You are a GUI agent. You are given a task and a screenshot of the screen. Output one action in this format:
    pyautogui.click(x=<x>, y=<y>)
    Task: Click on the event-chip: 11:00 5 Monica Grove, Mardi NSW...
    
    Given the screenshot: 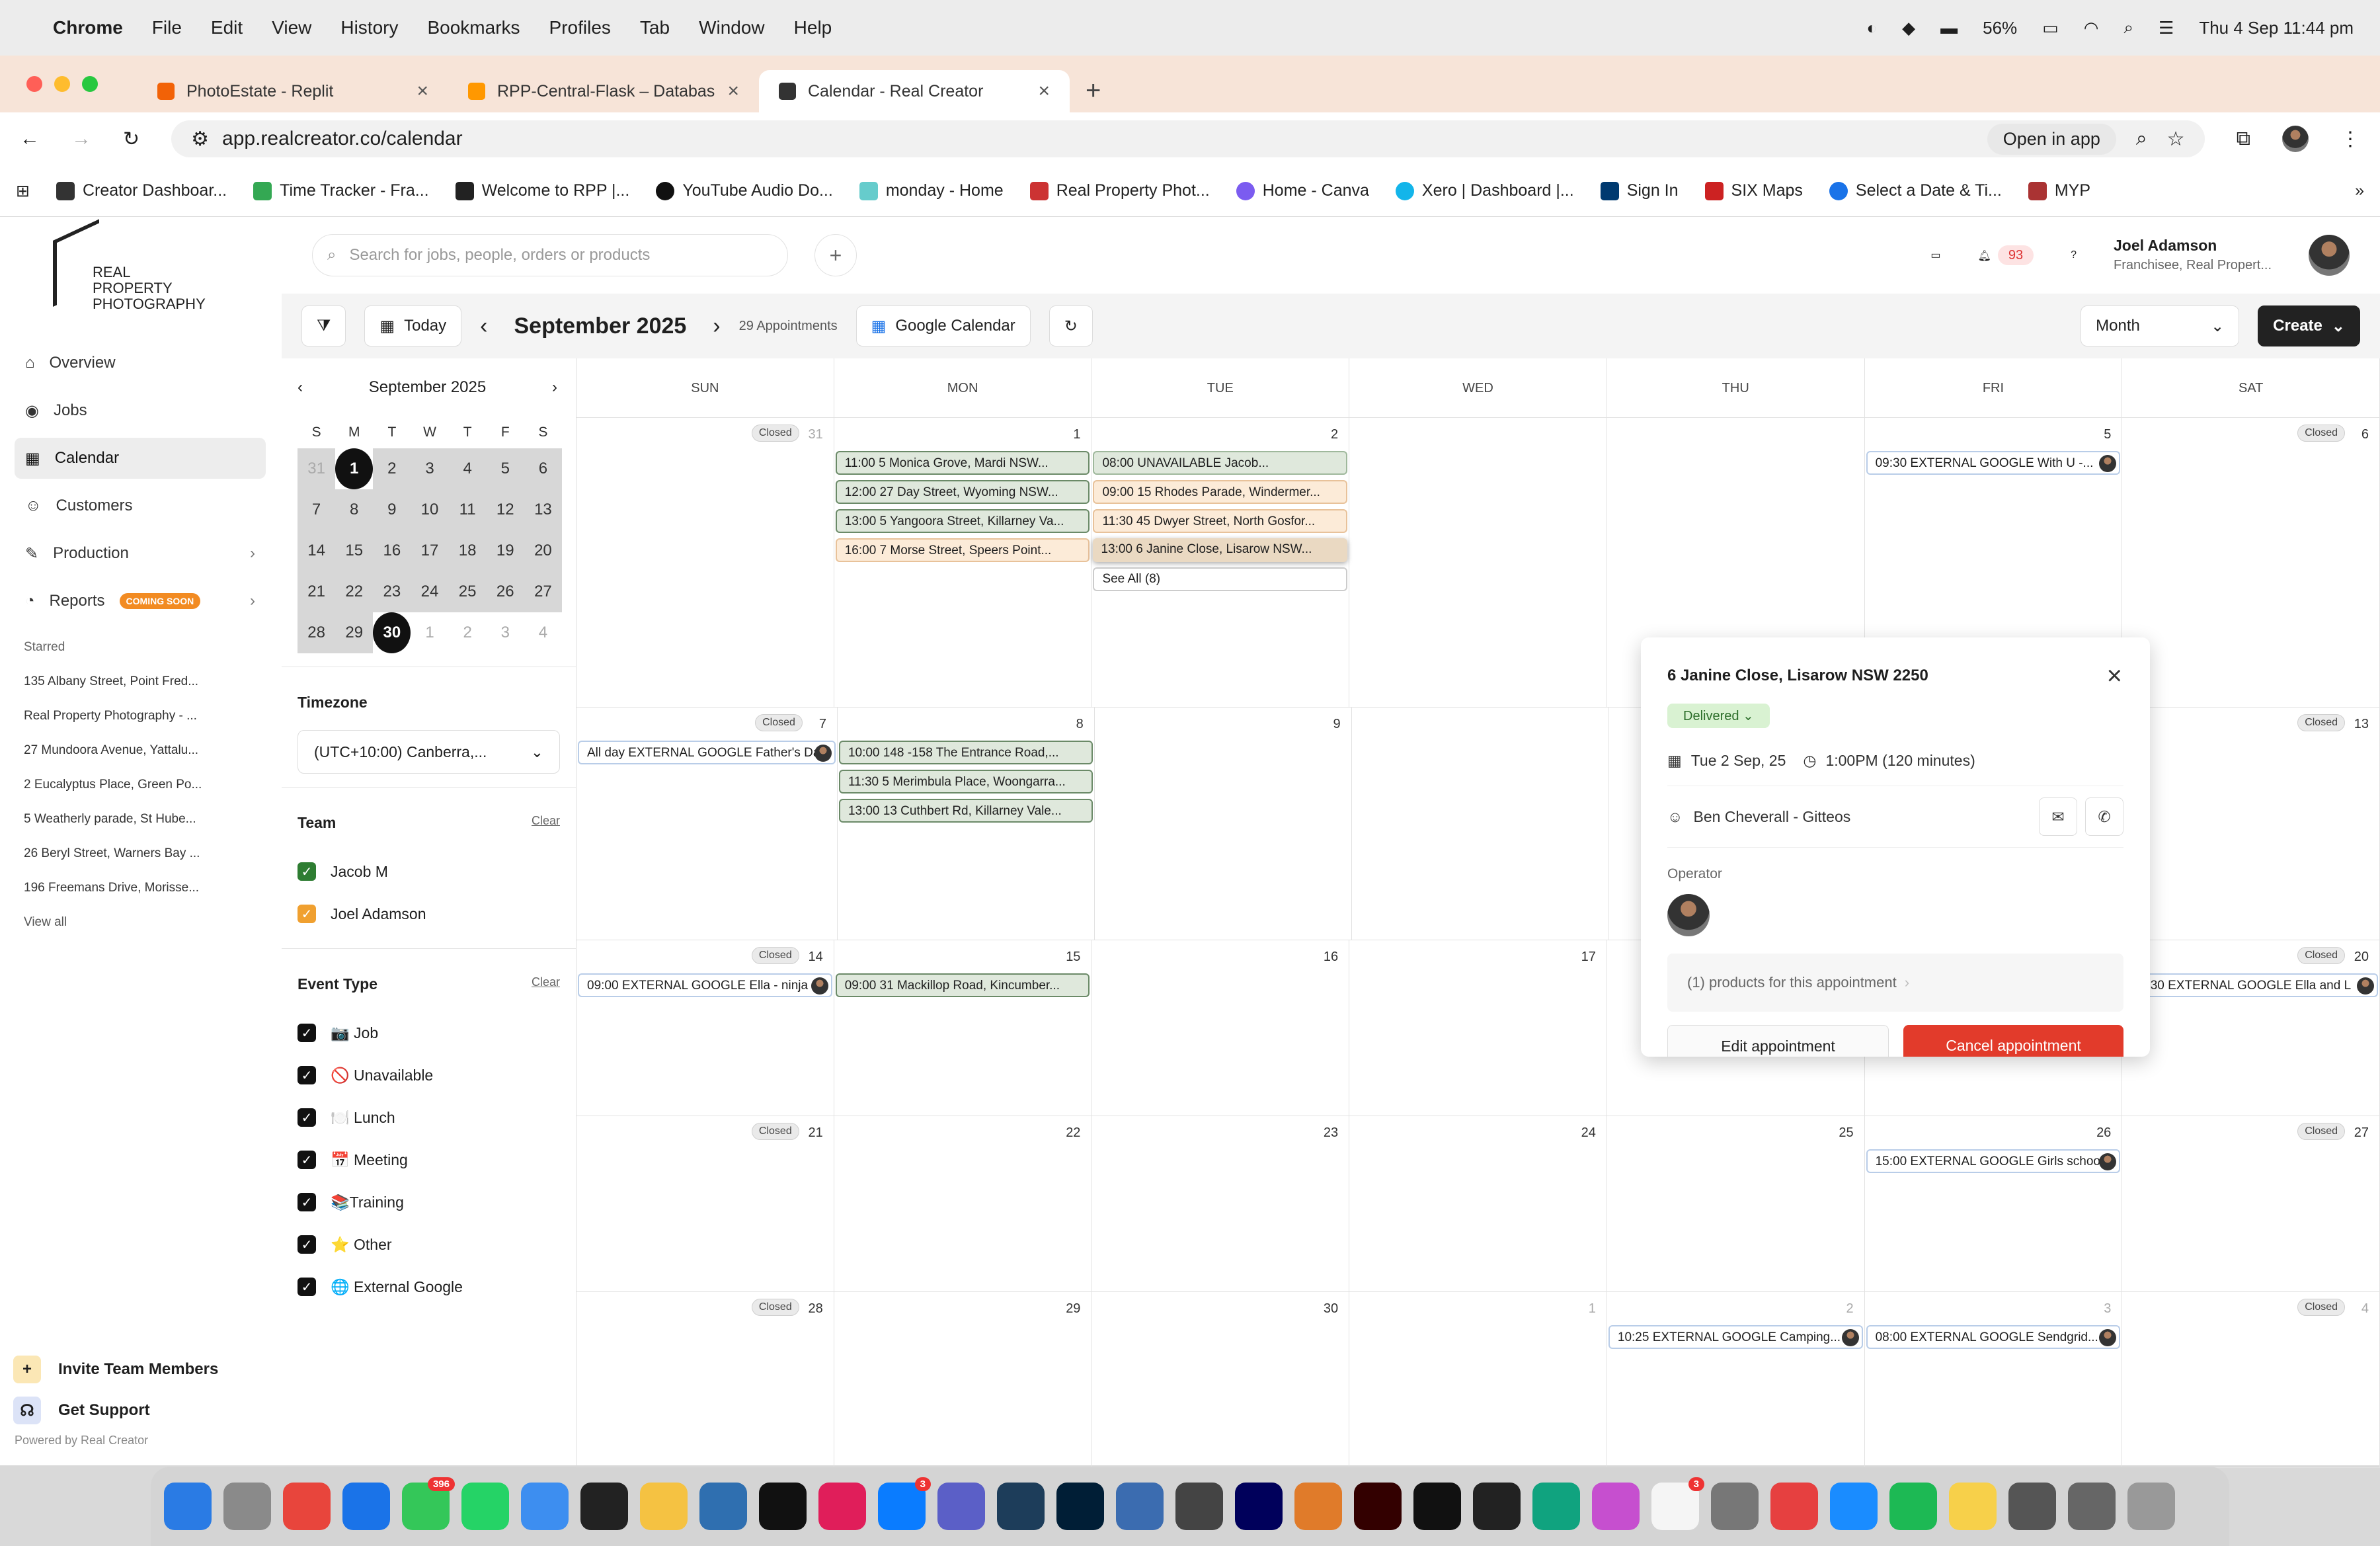 What is the action you would take?
    pyautogui.click(x=962, y=463)
    